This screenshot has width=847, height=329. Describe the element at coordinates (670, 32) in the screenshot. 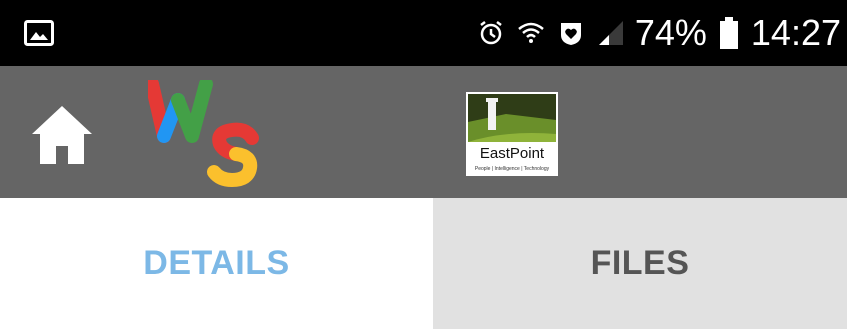

I see `battery-percent: 74%` at that location.